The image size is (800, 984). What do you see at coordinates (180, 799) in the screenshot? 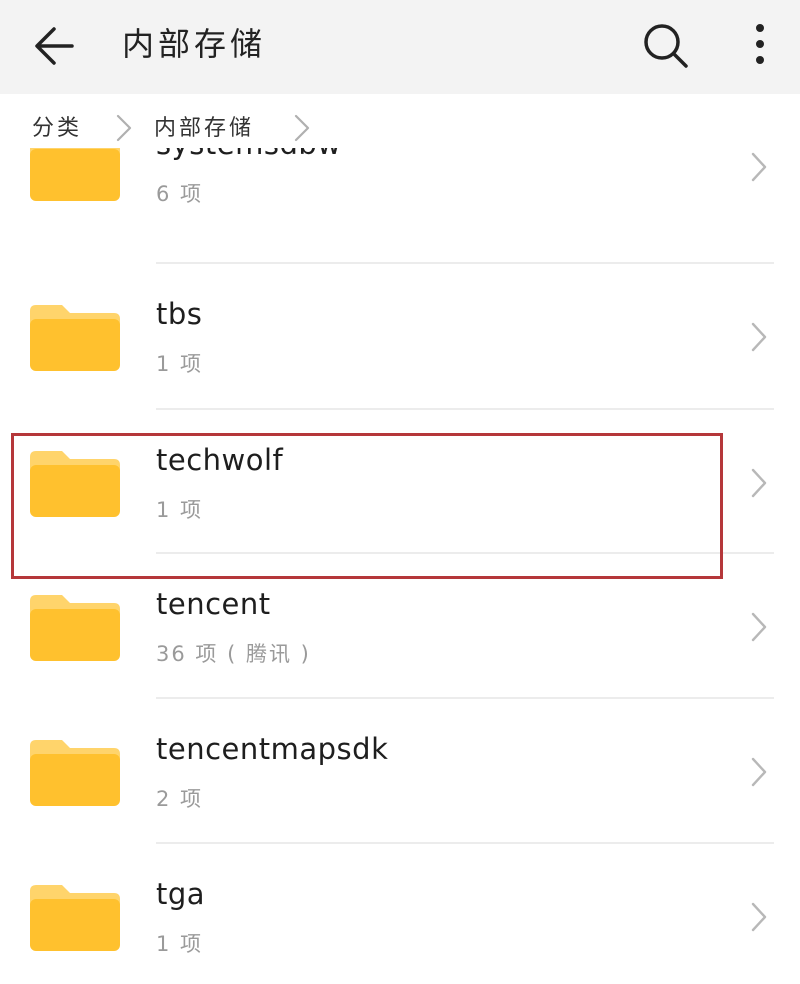
I see `folder-item-count: 2 项` at bounding box center [180, 799].